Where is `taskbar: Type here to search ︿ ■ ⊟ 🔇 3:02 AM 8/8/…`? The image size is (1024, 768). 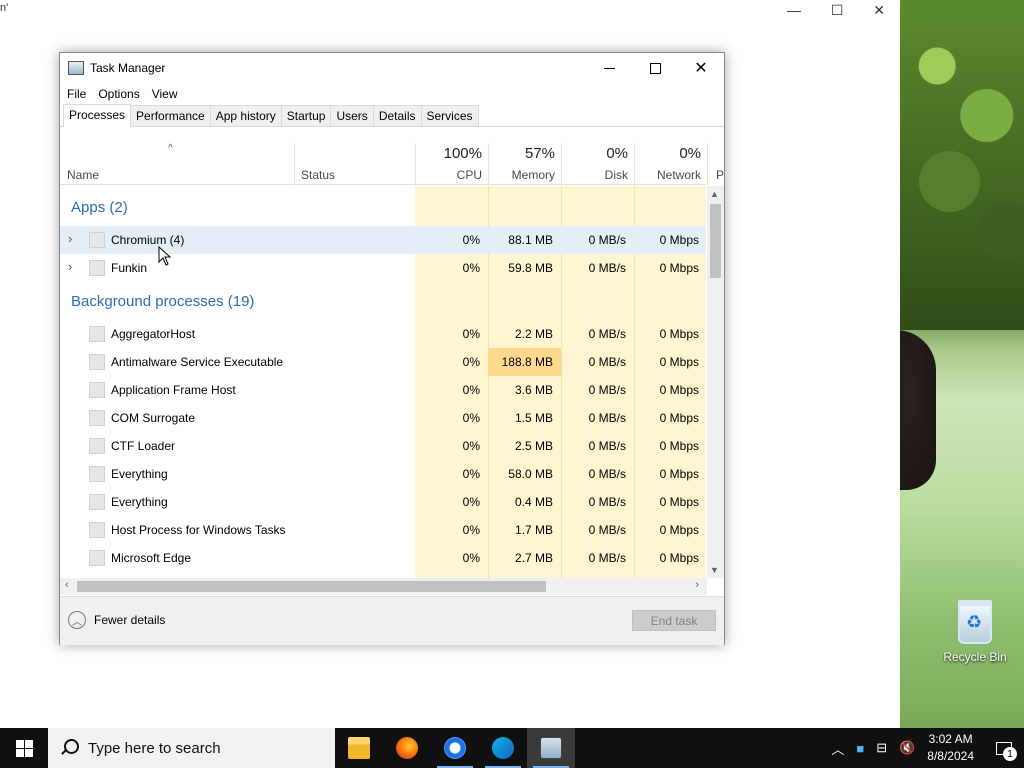
taskbar: Type here to search ︿ ■ ⊟ 🔇 3:02 AM 8/8/… is located at coordinates (512, 748).